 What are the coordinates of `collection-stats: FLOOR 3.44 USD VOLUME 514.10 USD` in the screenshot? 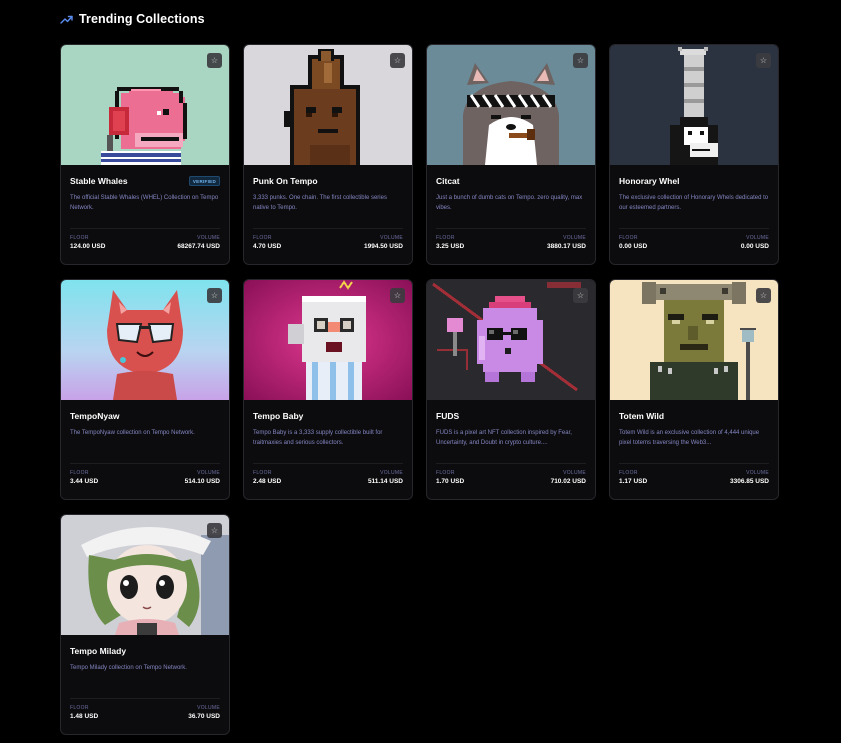 It's located at (145, 474).